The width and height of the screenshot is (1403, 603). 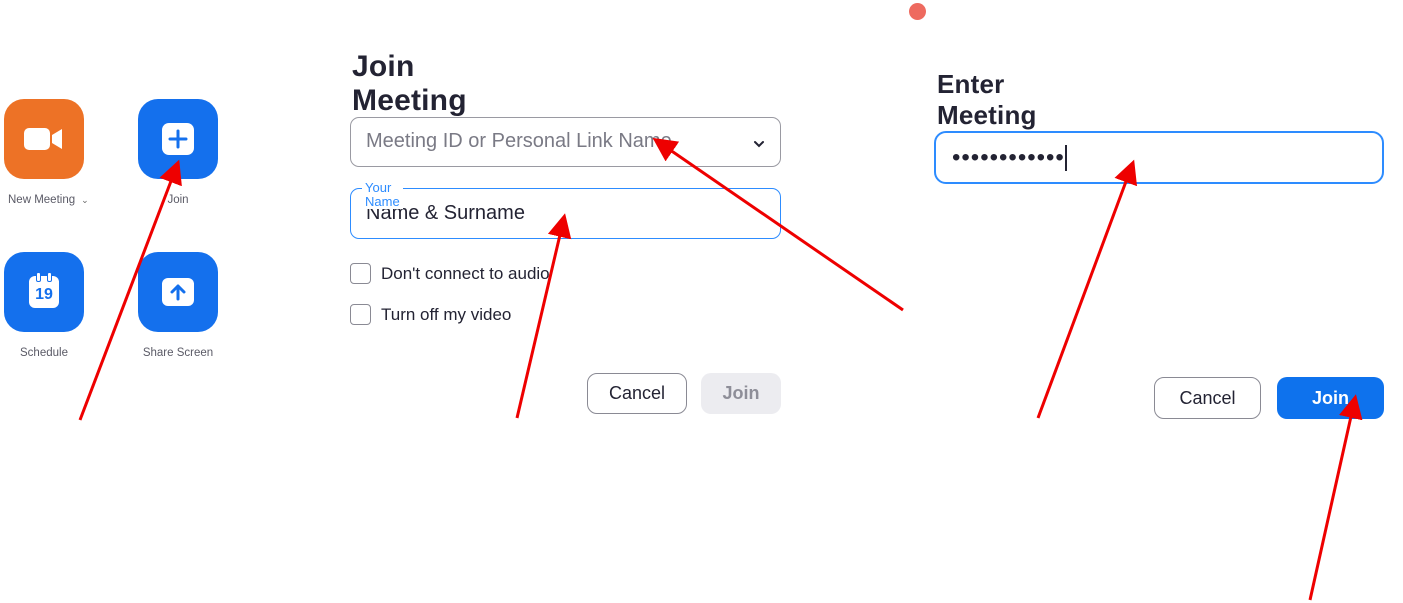 I want to click on arrow-to-name-field, so click(x=543, y=316).